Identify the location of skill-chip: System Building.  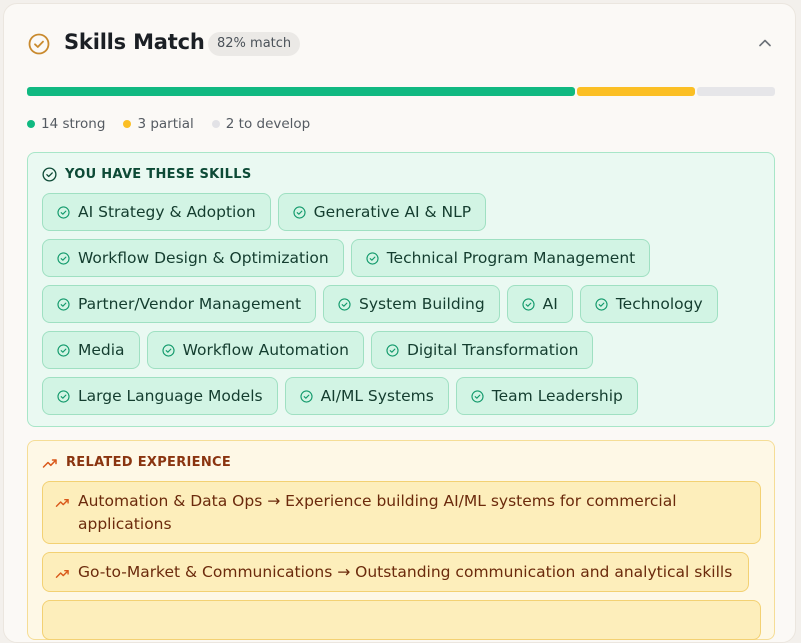
(411, 304).